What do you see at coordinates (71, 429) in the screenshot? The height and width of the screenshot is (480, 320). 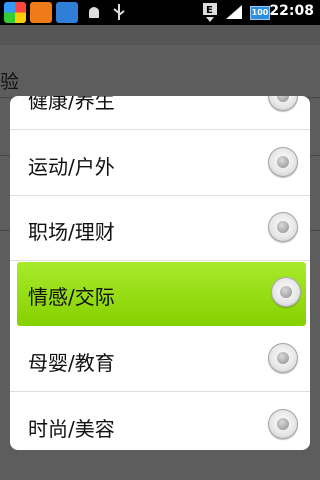 I see `option-label: 时尚/美容` at bounding box center [71, 429].